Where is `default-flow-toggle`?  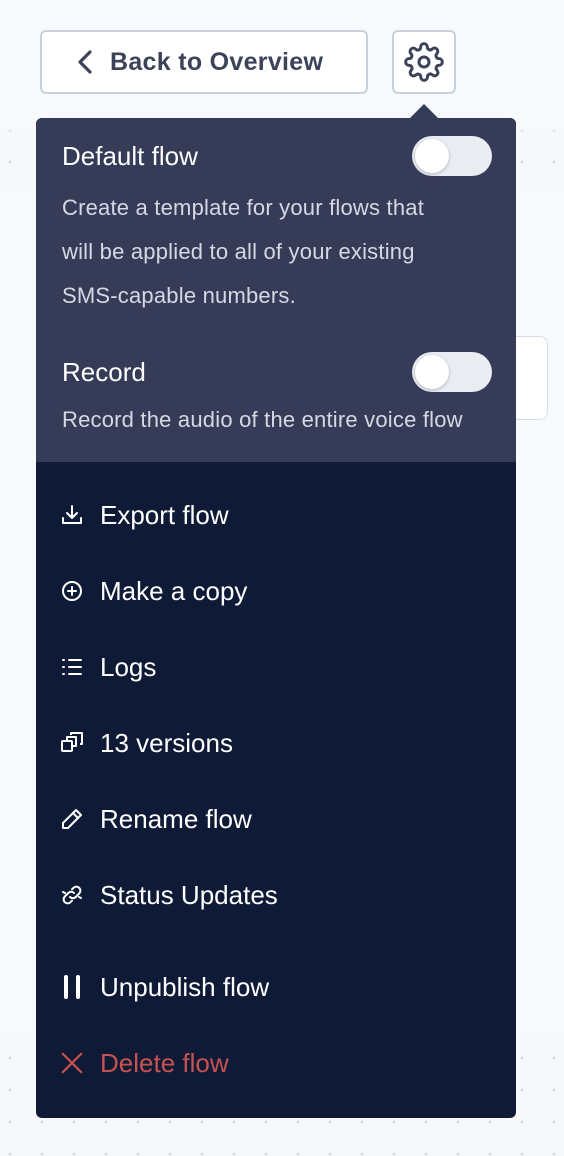
default-flow-toggle is located at coordinates (452, 156).